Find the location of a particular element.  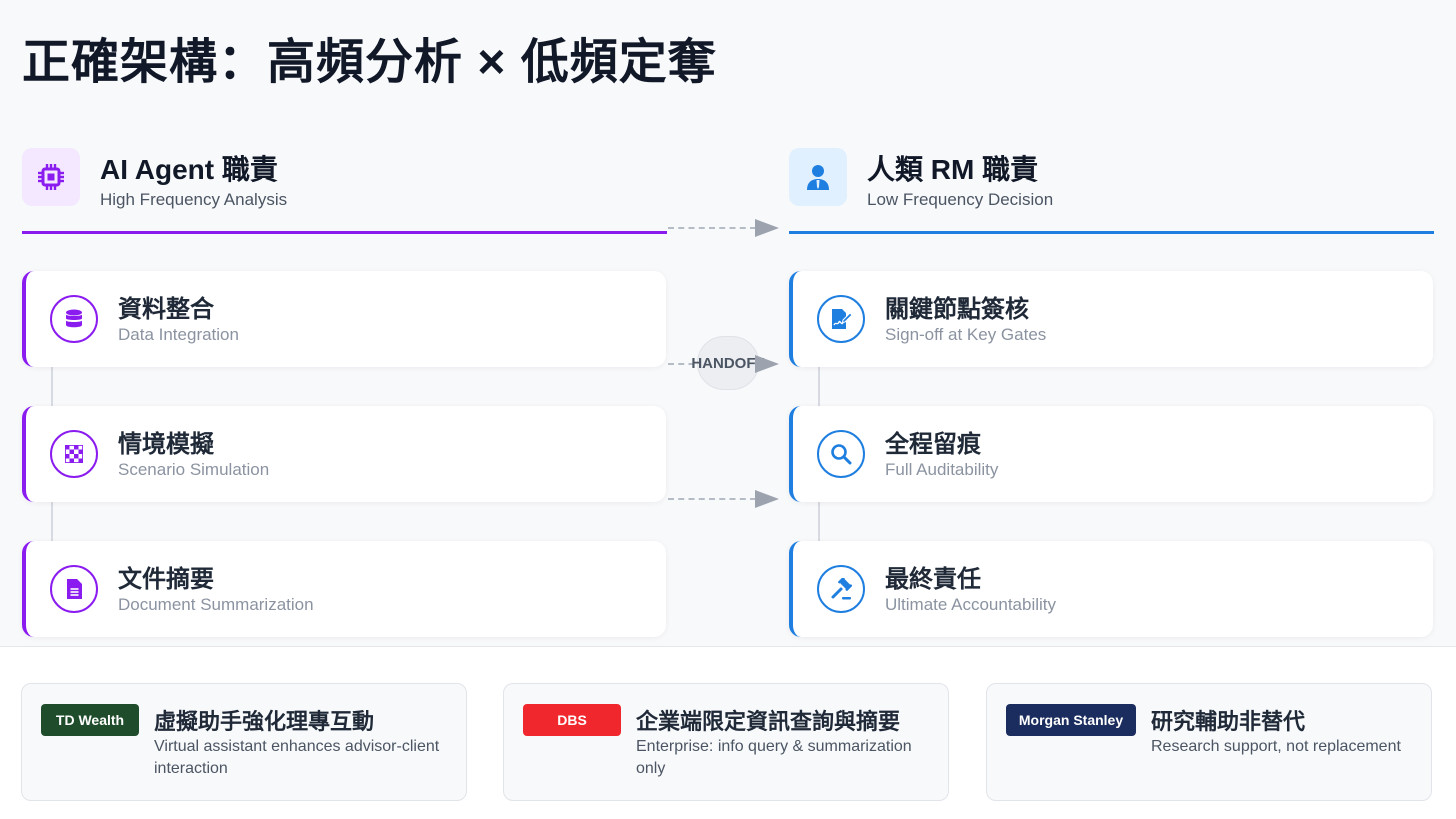

ai-task-title: 文件摘要 is located at coordinates (166, 579).